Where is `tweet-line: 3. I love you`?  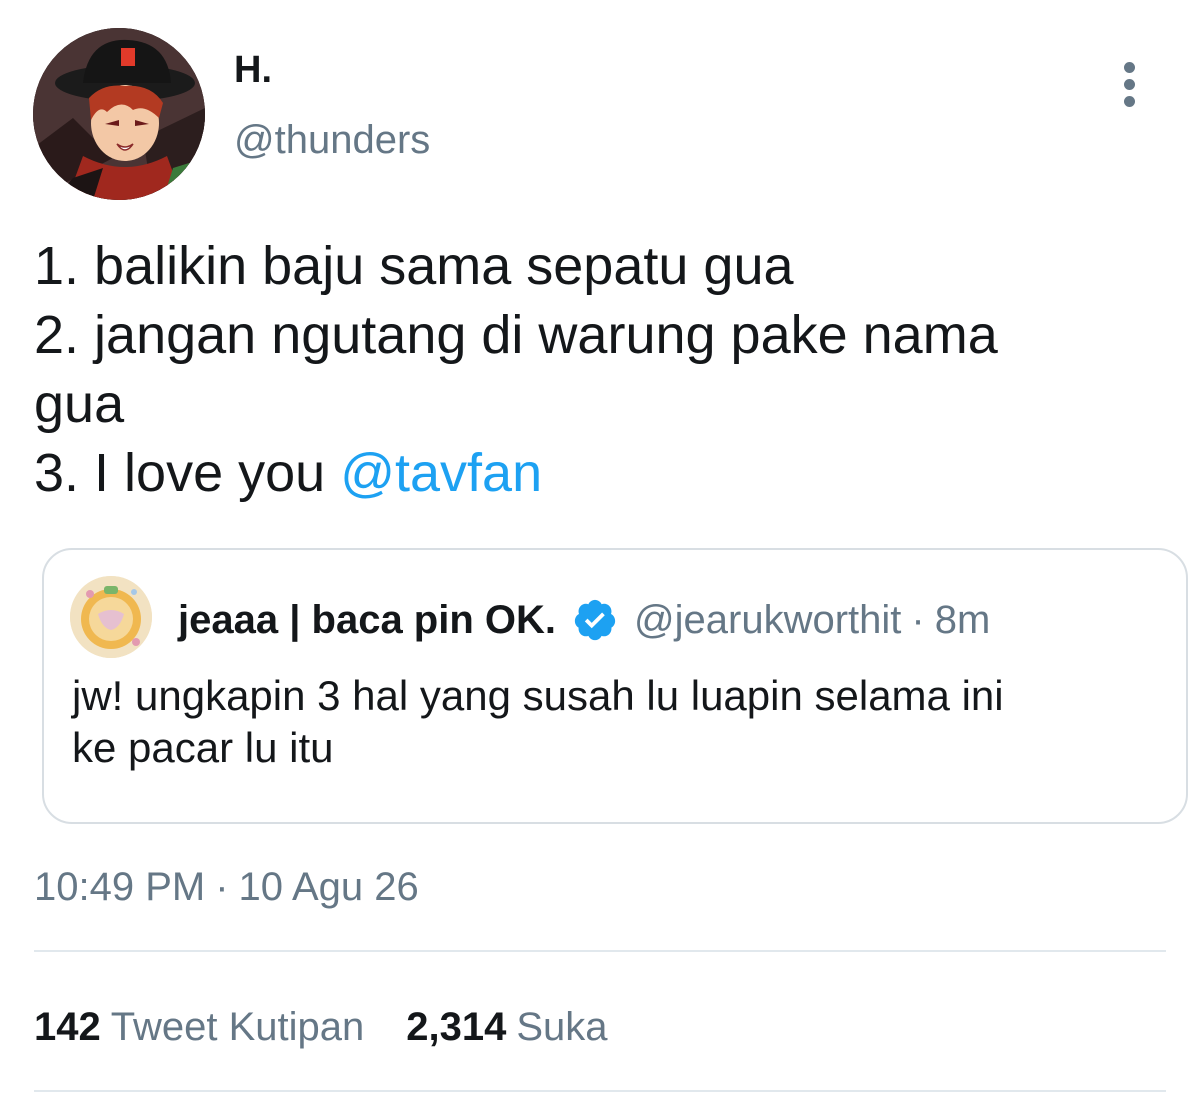
tweet-line: 3. I love you is located at coordinates (187, 473).